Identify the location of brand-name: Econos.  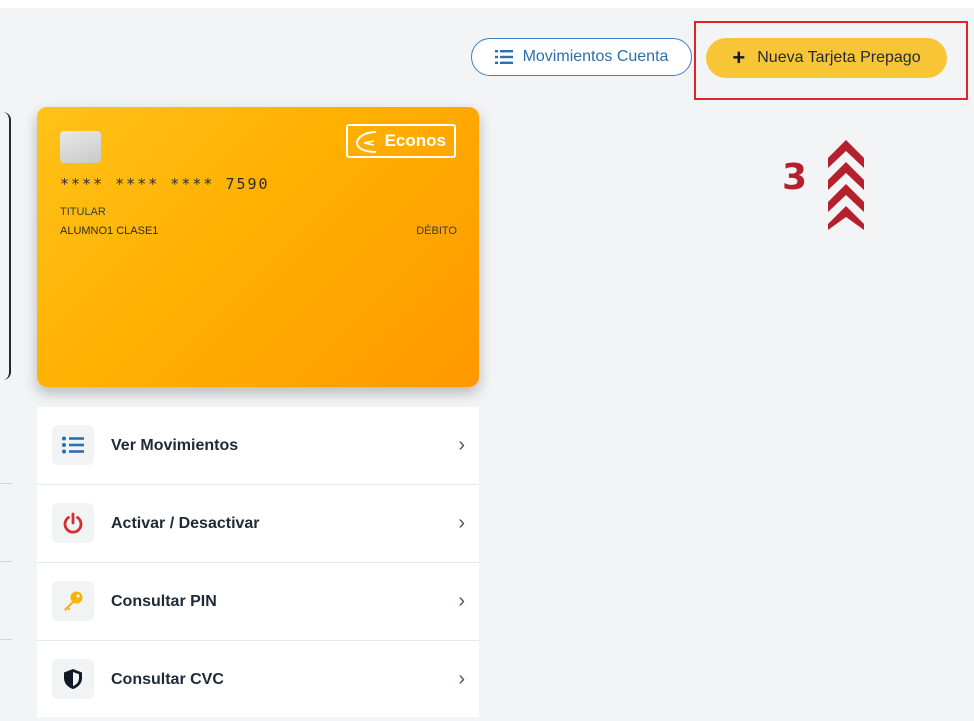
(415, 140).